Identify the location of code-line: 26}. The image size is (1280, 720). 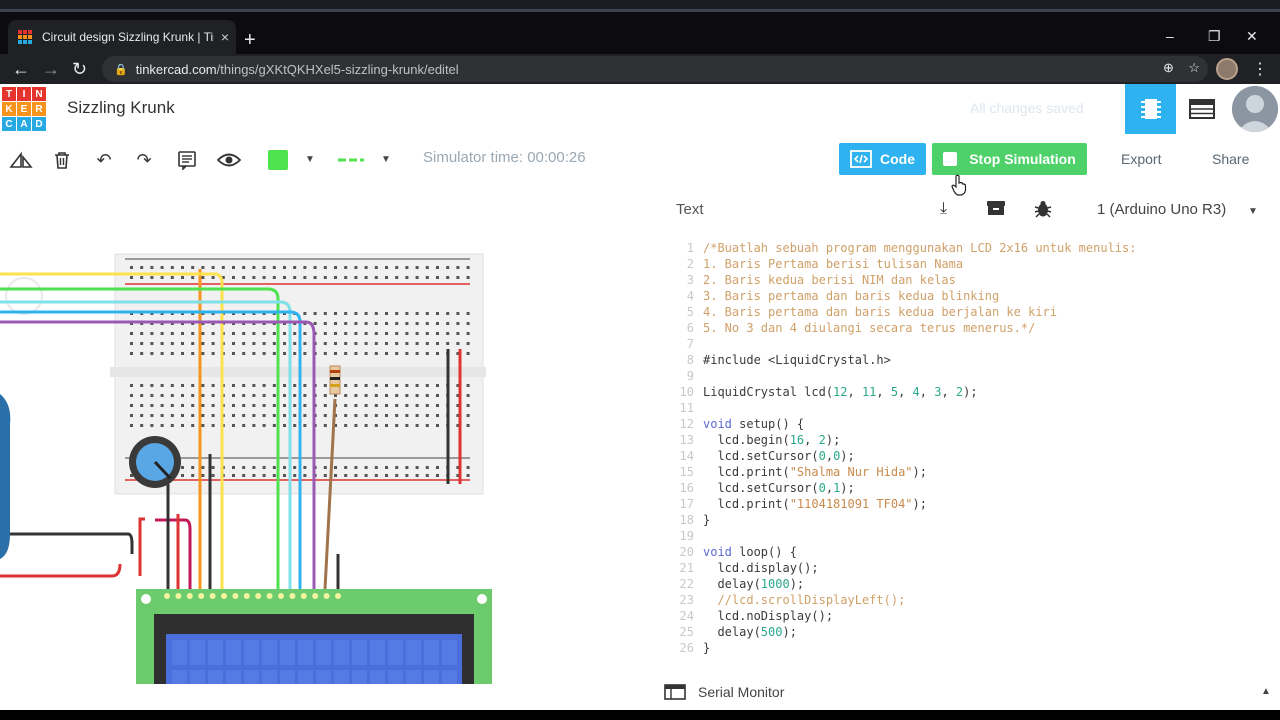
(972, 648).